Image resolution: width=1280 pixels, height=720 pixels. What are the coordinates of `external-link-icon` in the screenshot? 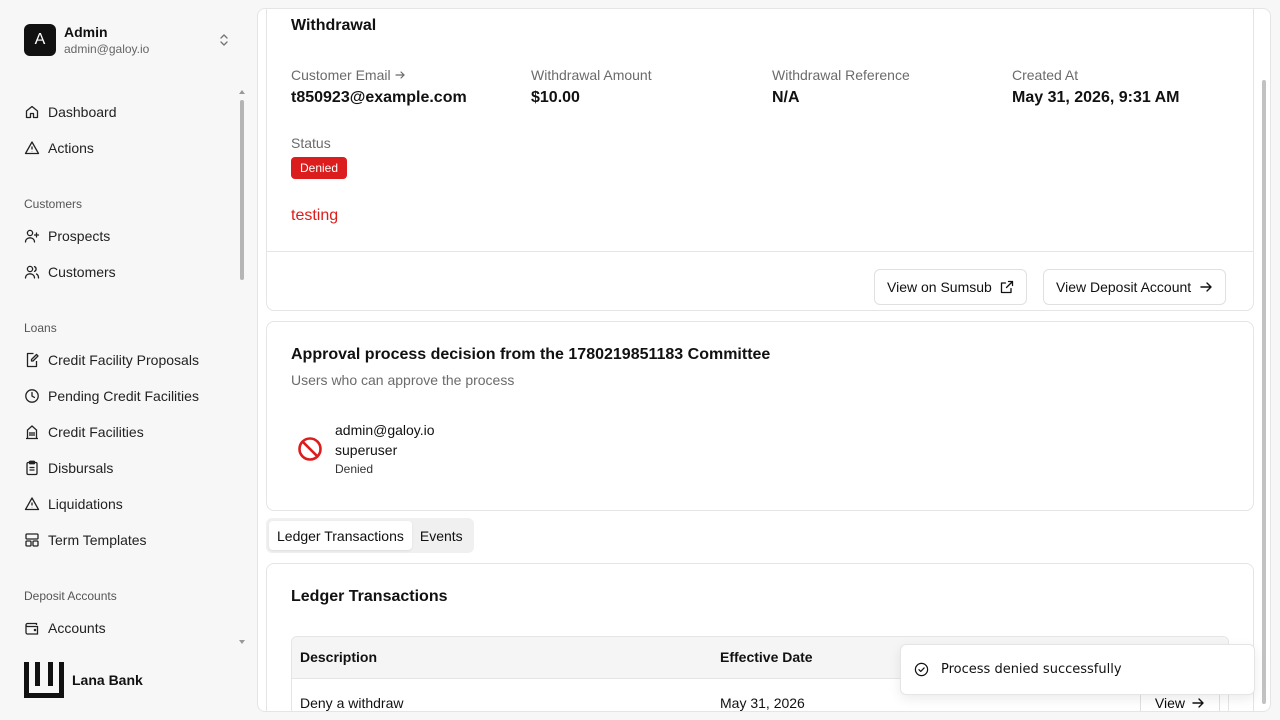 It's located at (1006, 287).